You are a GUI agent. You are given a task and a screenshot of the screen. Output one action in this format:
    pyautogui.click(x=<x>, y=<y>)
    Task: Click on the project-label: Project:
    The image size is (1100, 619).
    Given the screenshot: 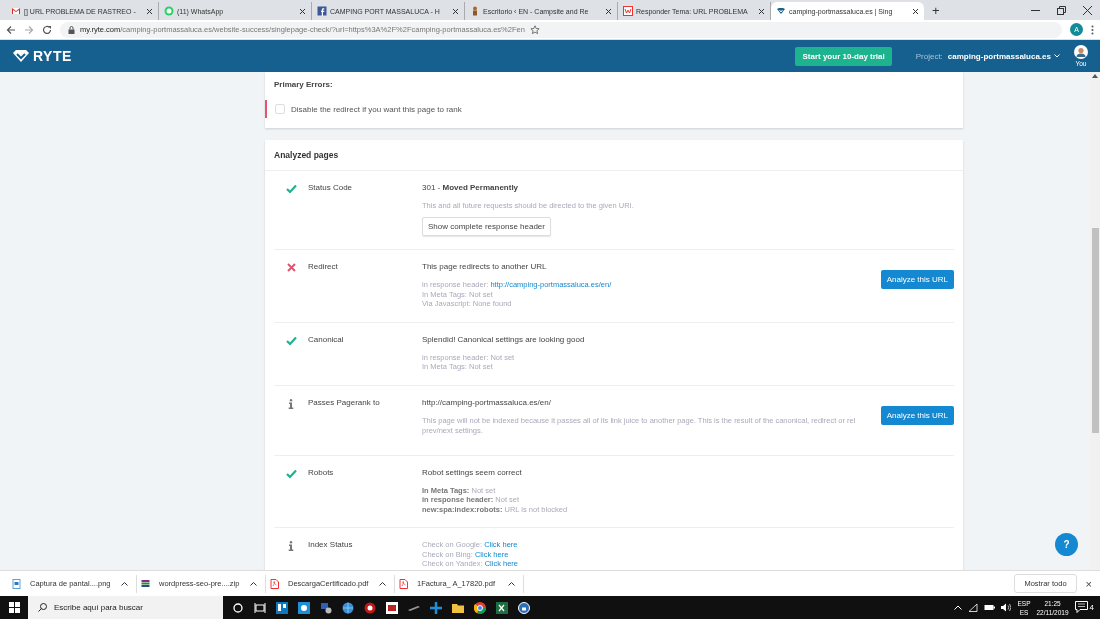 What is the action you would take?
    pyautogui.click(x=929, y=56)
    